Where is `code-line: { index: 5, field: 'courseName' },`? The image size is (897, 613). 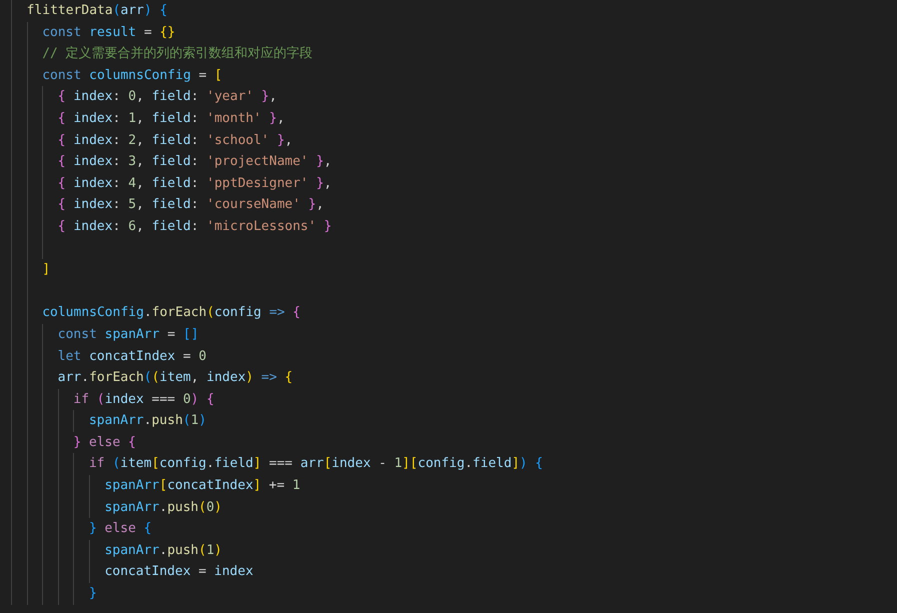
code-line: { index: 5, field: 'courseName' }, is located at coordinates (191, 205).